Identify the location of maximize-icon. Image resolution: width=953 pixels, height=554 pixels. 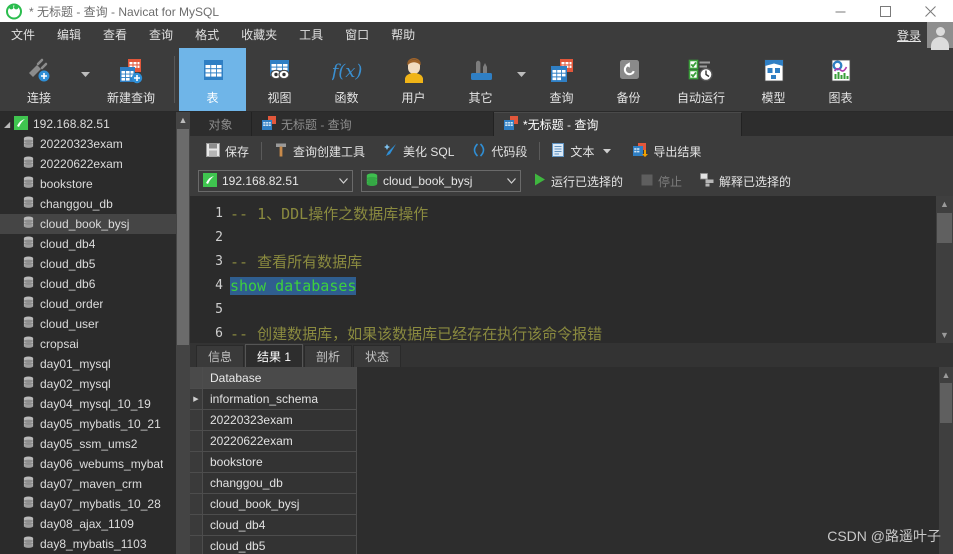
(885, 11).